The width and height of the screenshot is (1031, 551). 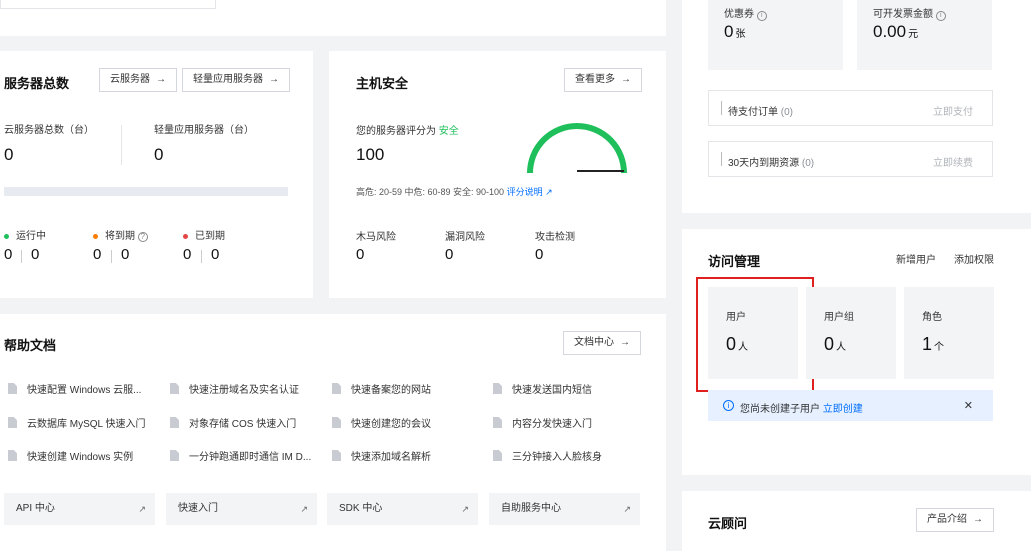 What do you see at coordinates (728, 405) in the screenshot?
I see `info-circle-icon: i` at bounding box center [728, 405].